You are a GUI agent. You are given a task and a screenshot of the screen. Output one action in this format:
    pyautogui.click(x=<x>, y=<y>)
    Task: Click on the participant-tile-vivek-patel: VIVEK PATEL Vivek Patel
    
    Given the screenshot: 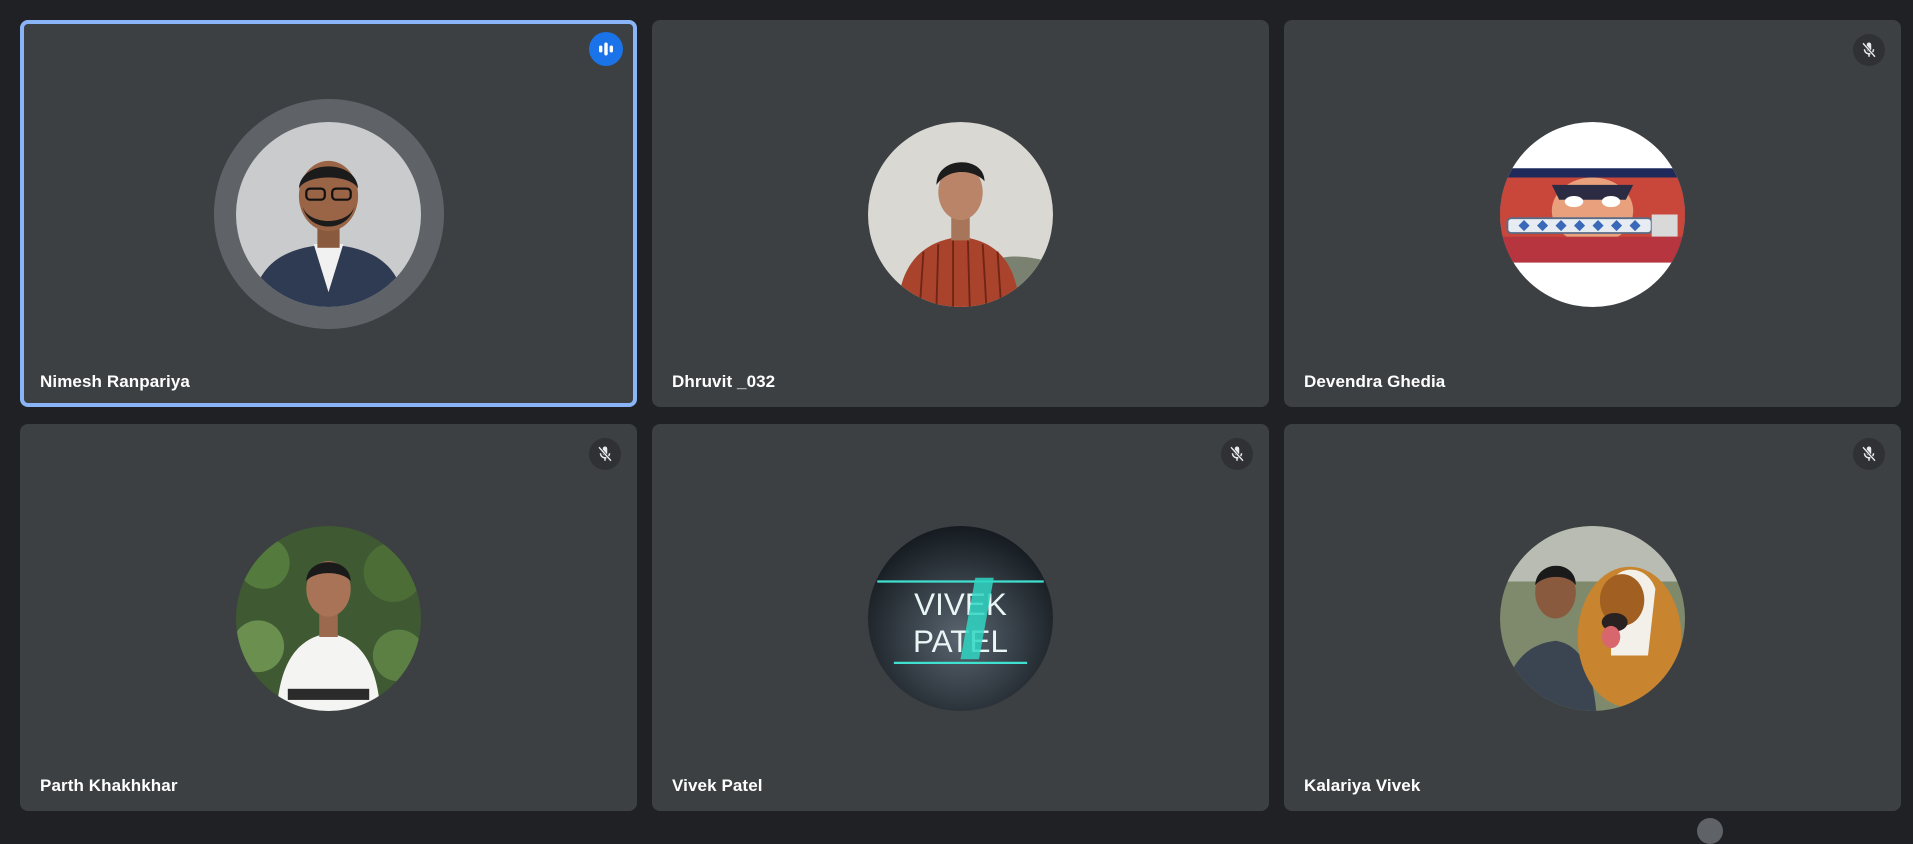 What is the action you would take?
    pyautogui.click(x=960, y=617)
    